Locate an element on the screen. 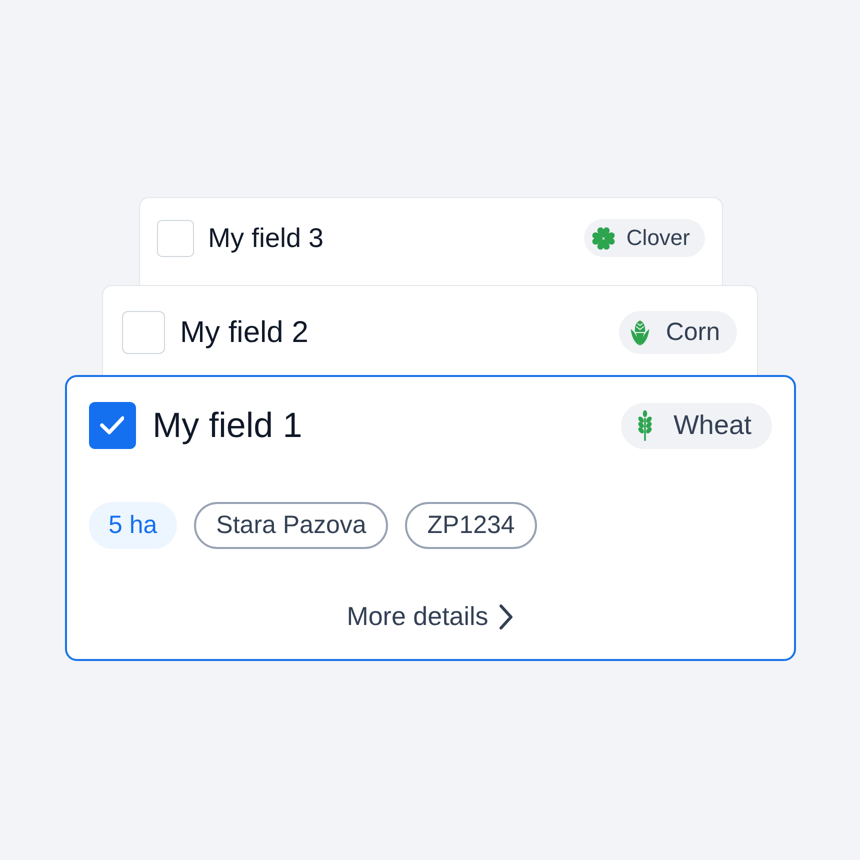  area-tag: 5 ha is located at coordinates (133, 525).